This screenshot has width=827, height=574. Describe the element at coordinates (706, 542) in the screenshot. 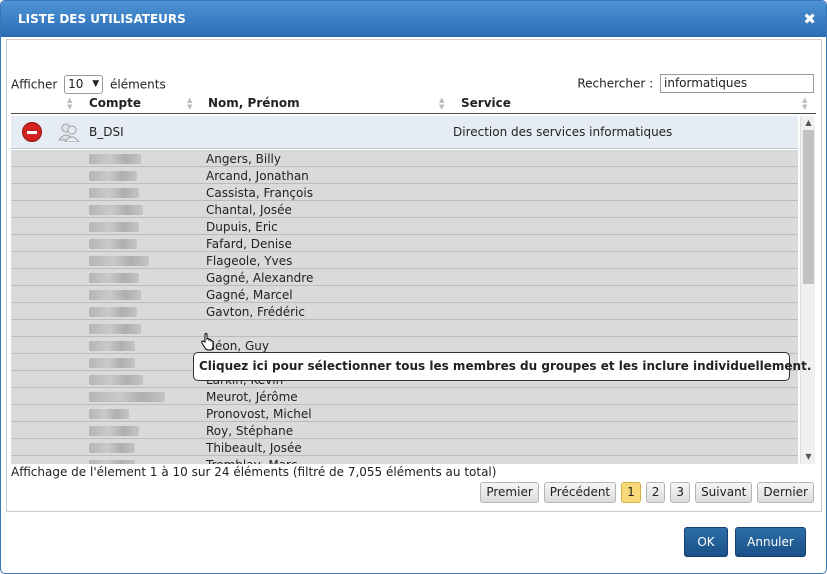

I see `ok-button: OK` at that location.